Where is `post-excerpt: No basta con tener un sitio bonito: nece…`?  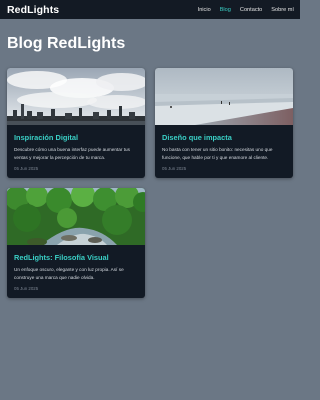
post-excerpt: No basta con tener un sitio bonito: nece… is located at coordinates (217, 153).